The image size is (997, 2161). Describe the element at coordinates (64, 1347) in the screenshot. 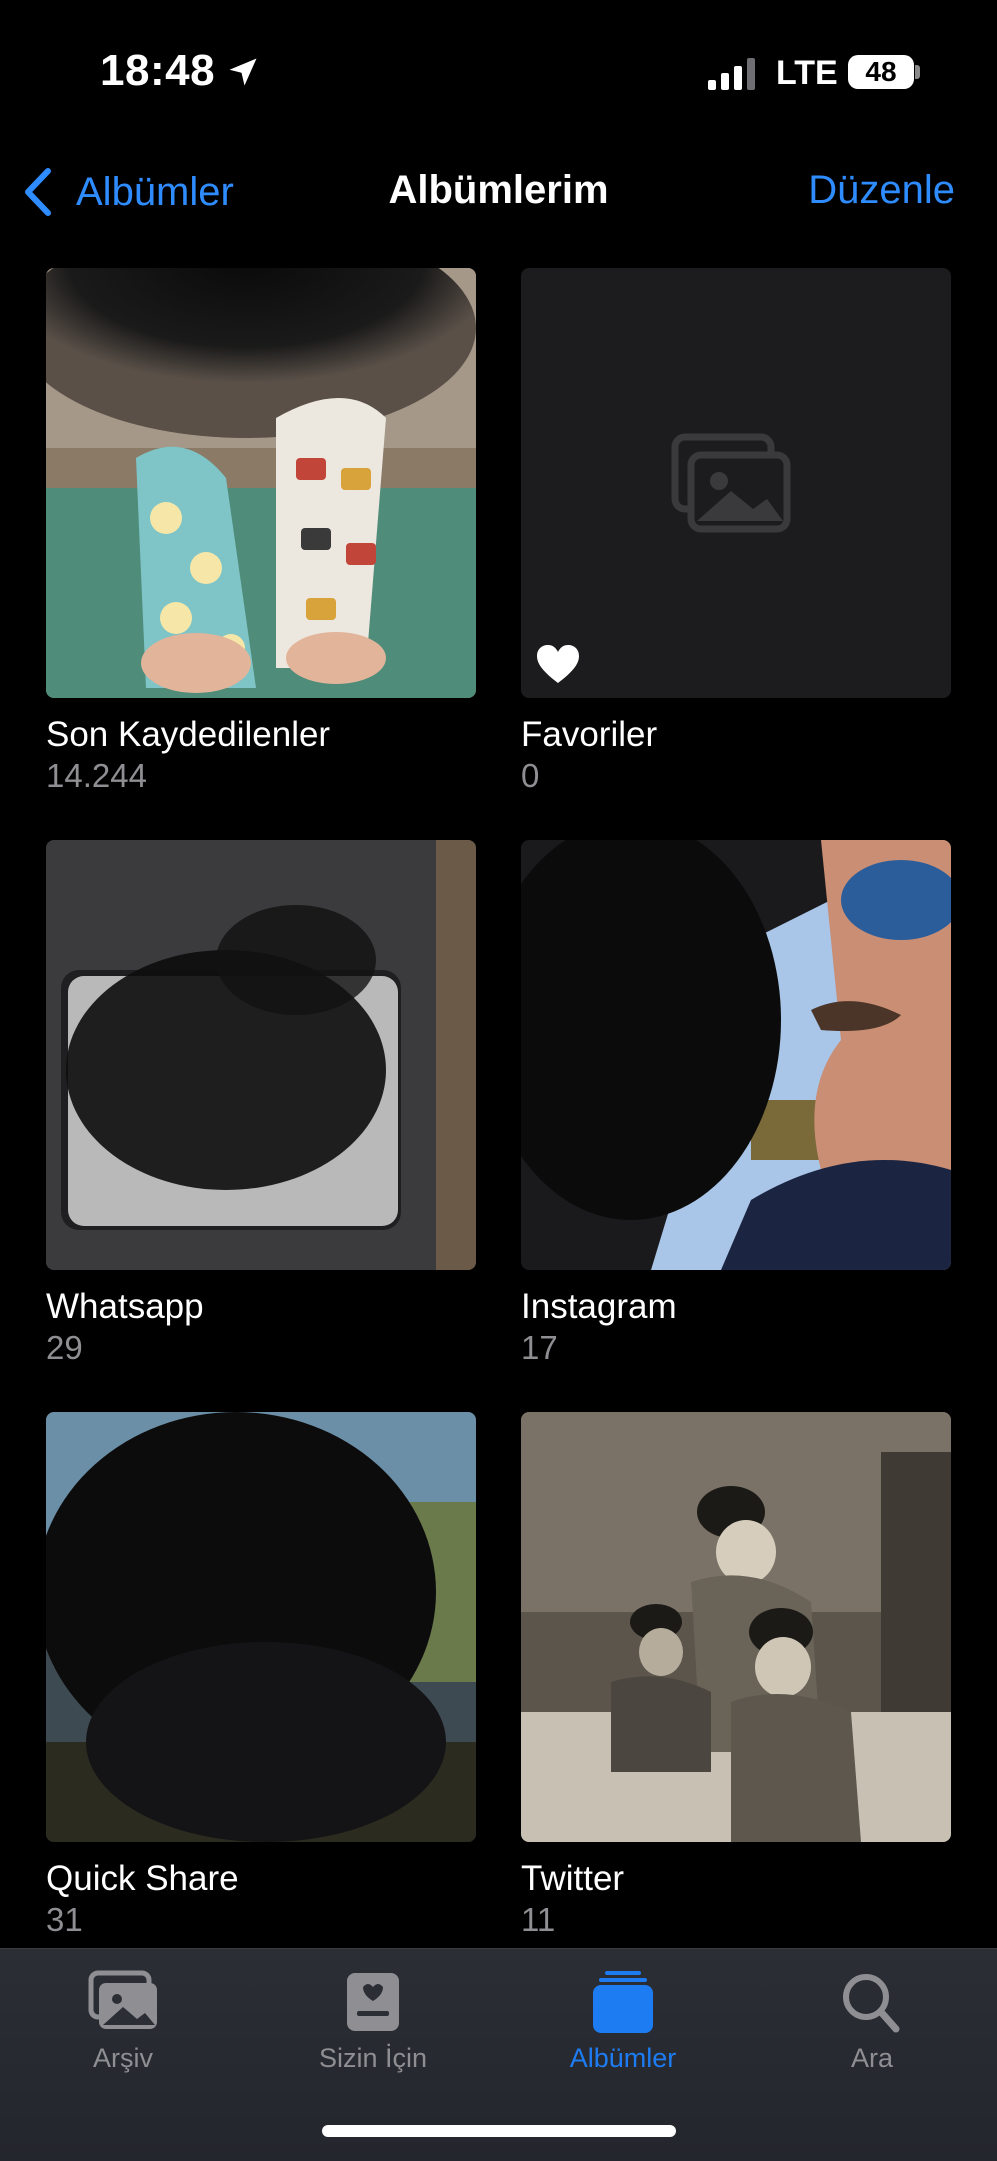

I see `album-count: 29` at that location.